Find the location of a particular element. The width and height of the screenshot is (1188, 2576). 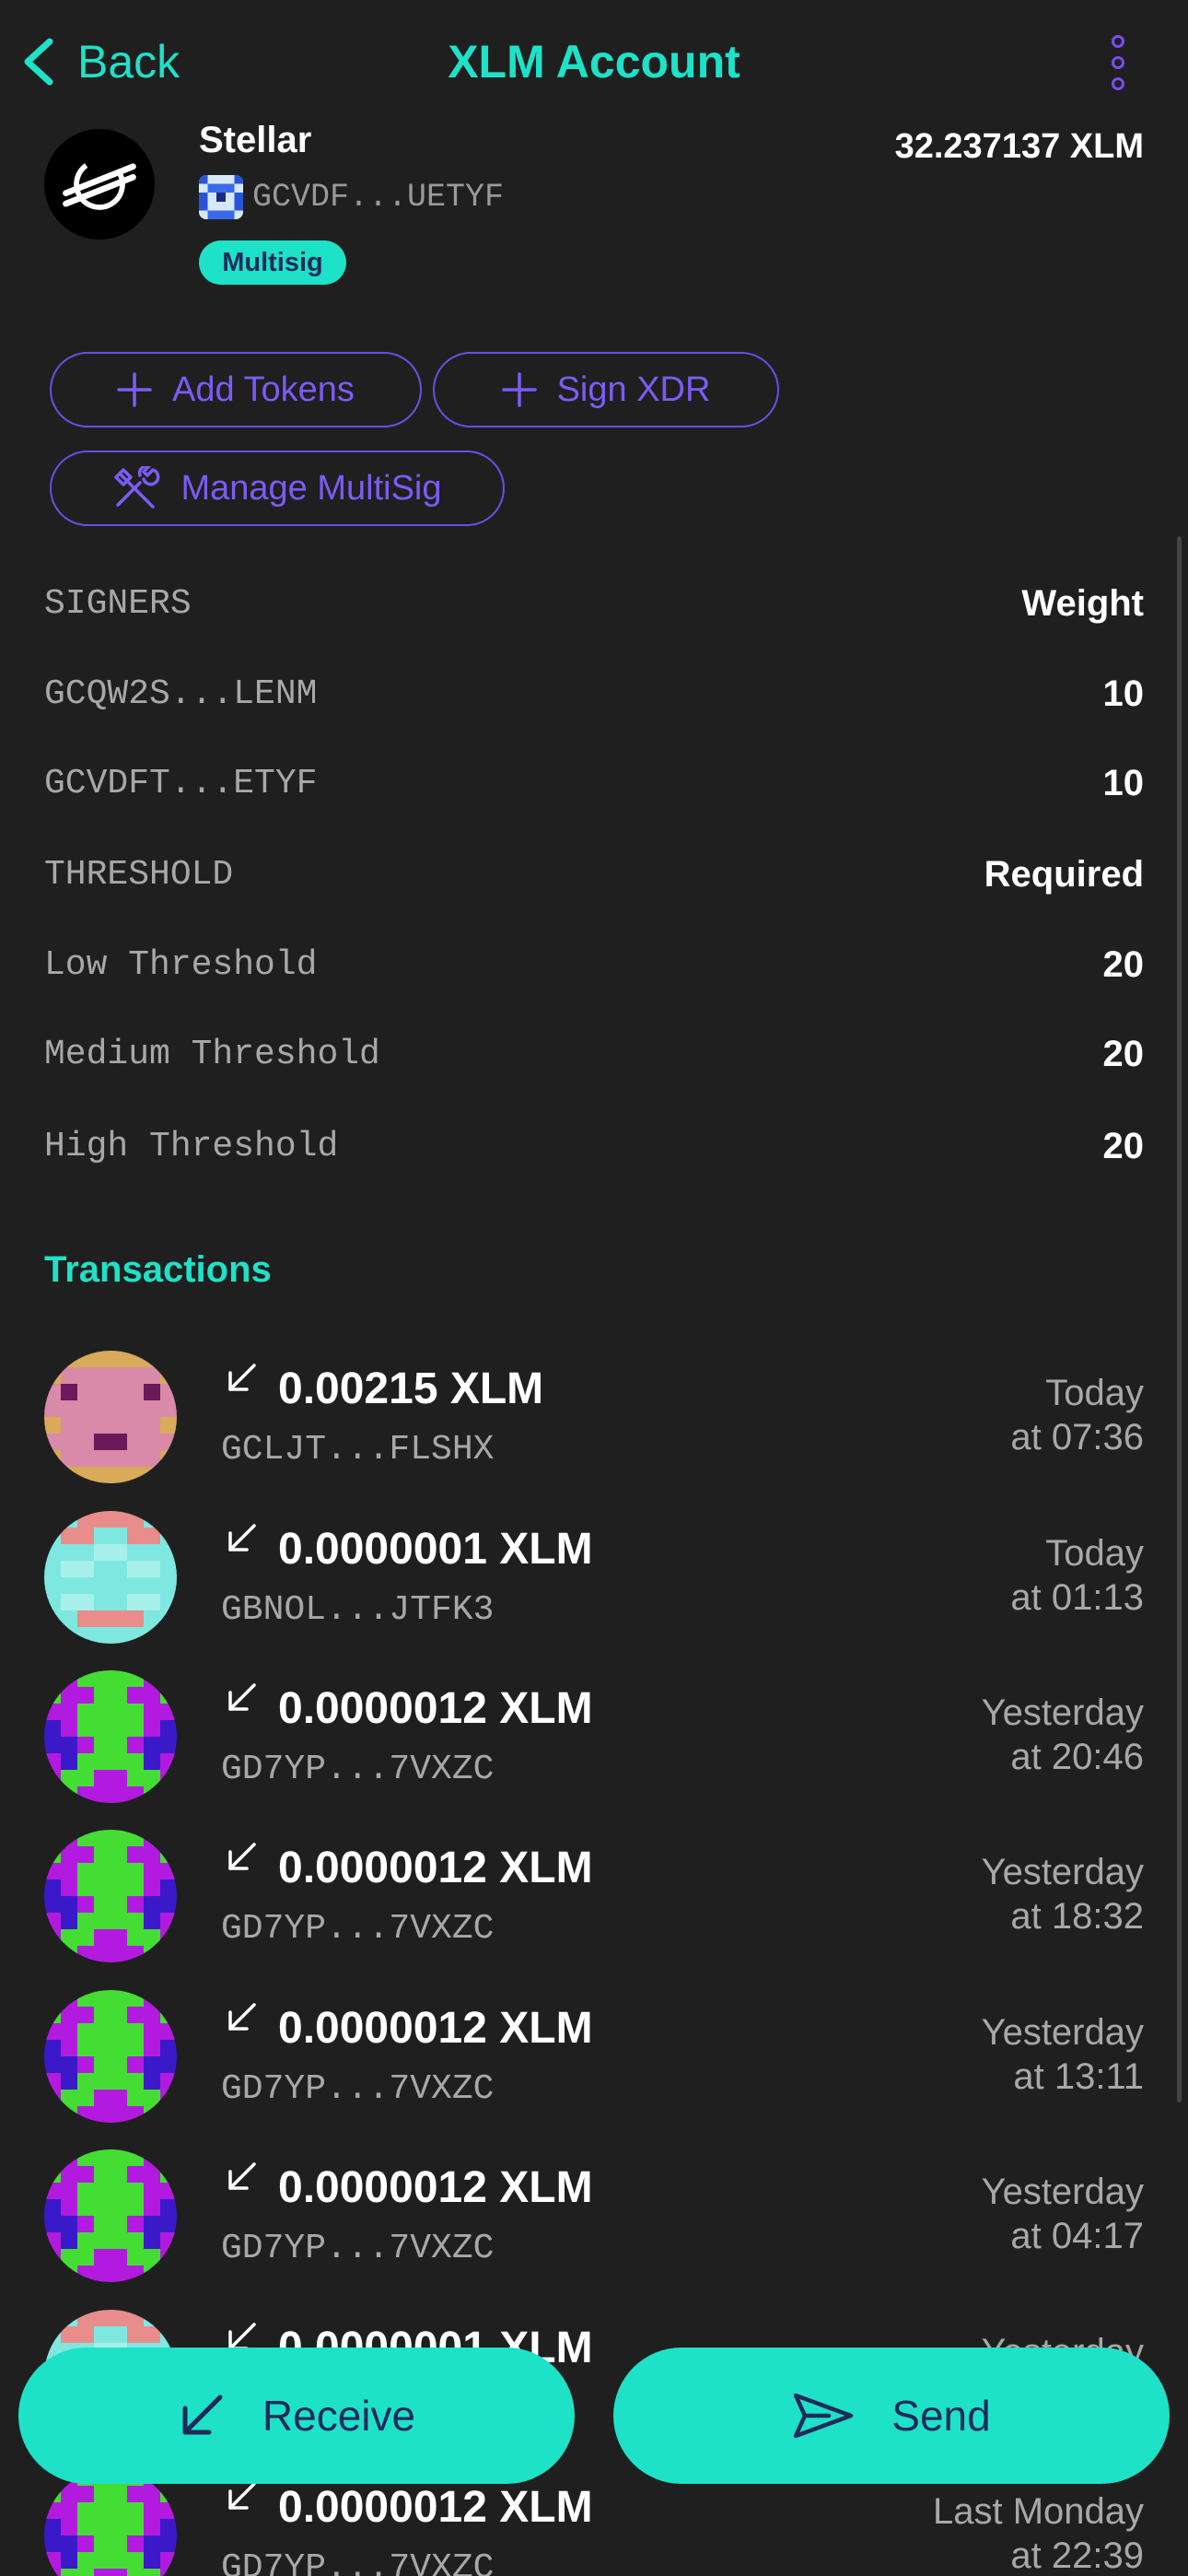

transaction-date-time: at 07:36 is located at coordinates (1077, 1437).